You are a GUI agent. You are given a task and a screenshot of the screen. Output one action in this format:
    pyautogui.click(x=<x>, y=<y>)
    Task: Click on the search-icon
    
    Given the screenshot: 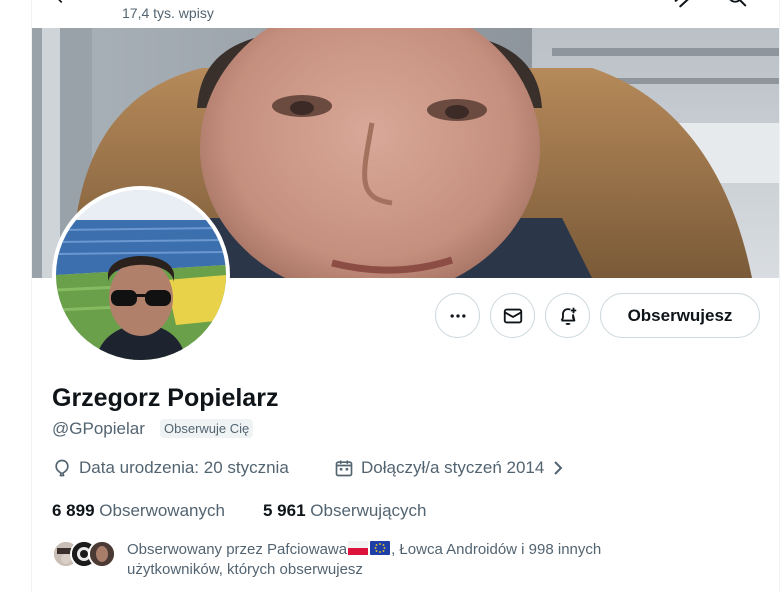 What is the action you would take?
    pyautogui.click(x=737, y=5)
    